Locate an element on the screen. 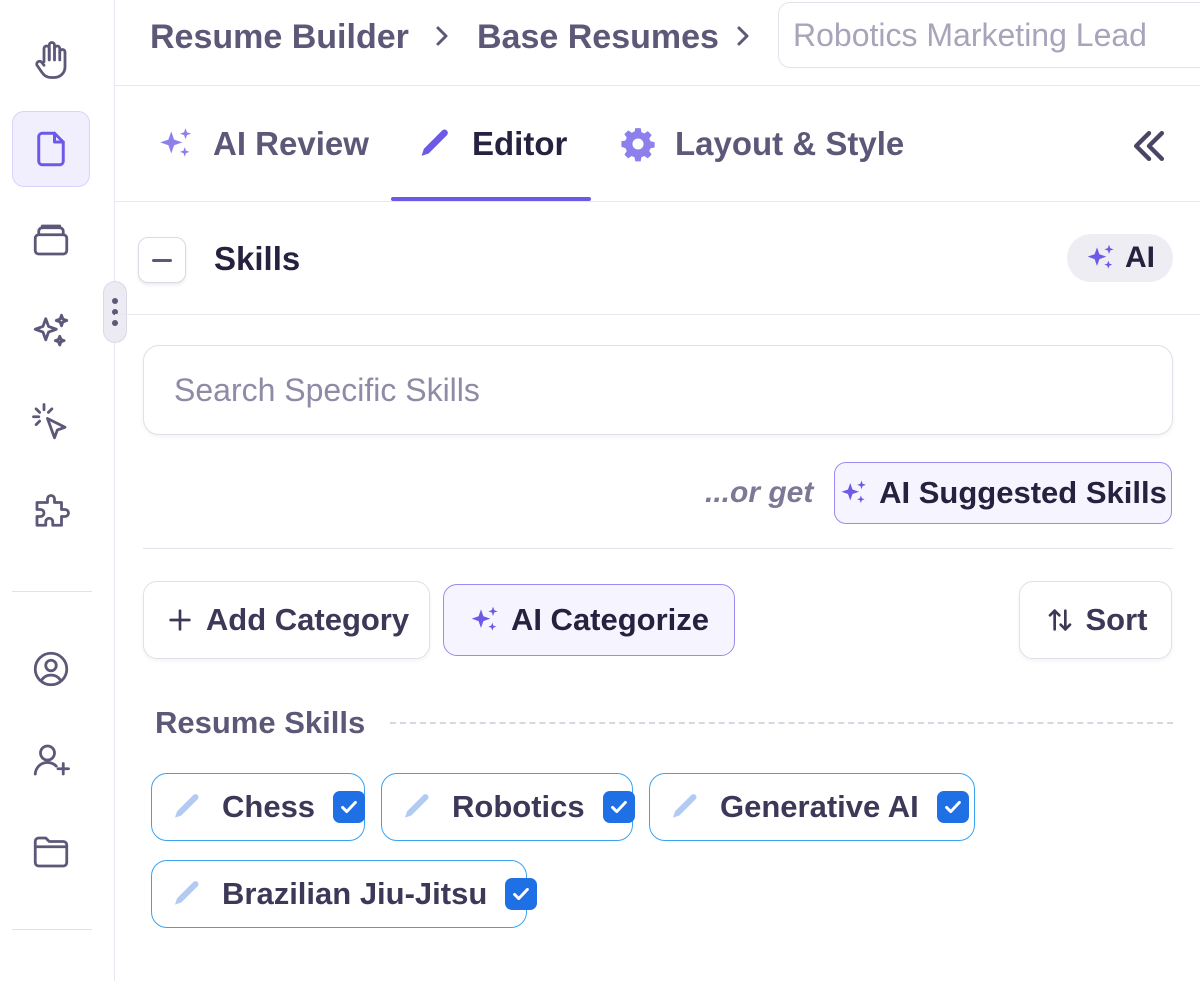 The width and height of the screenshot is (1200, 981). section-collapse-button is located at coordinates (162, 260).